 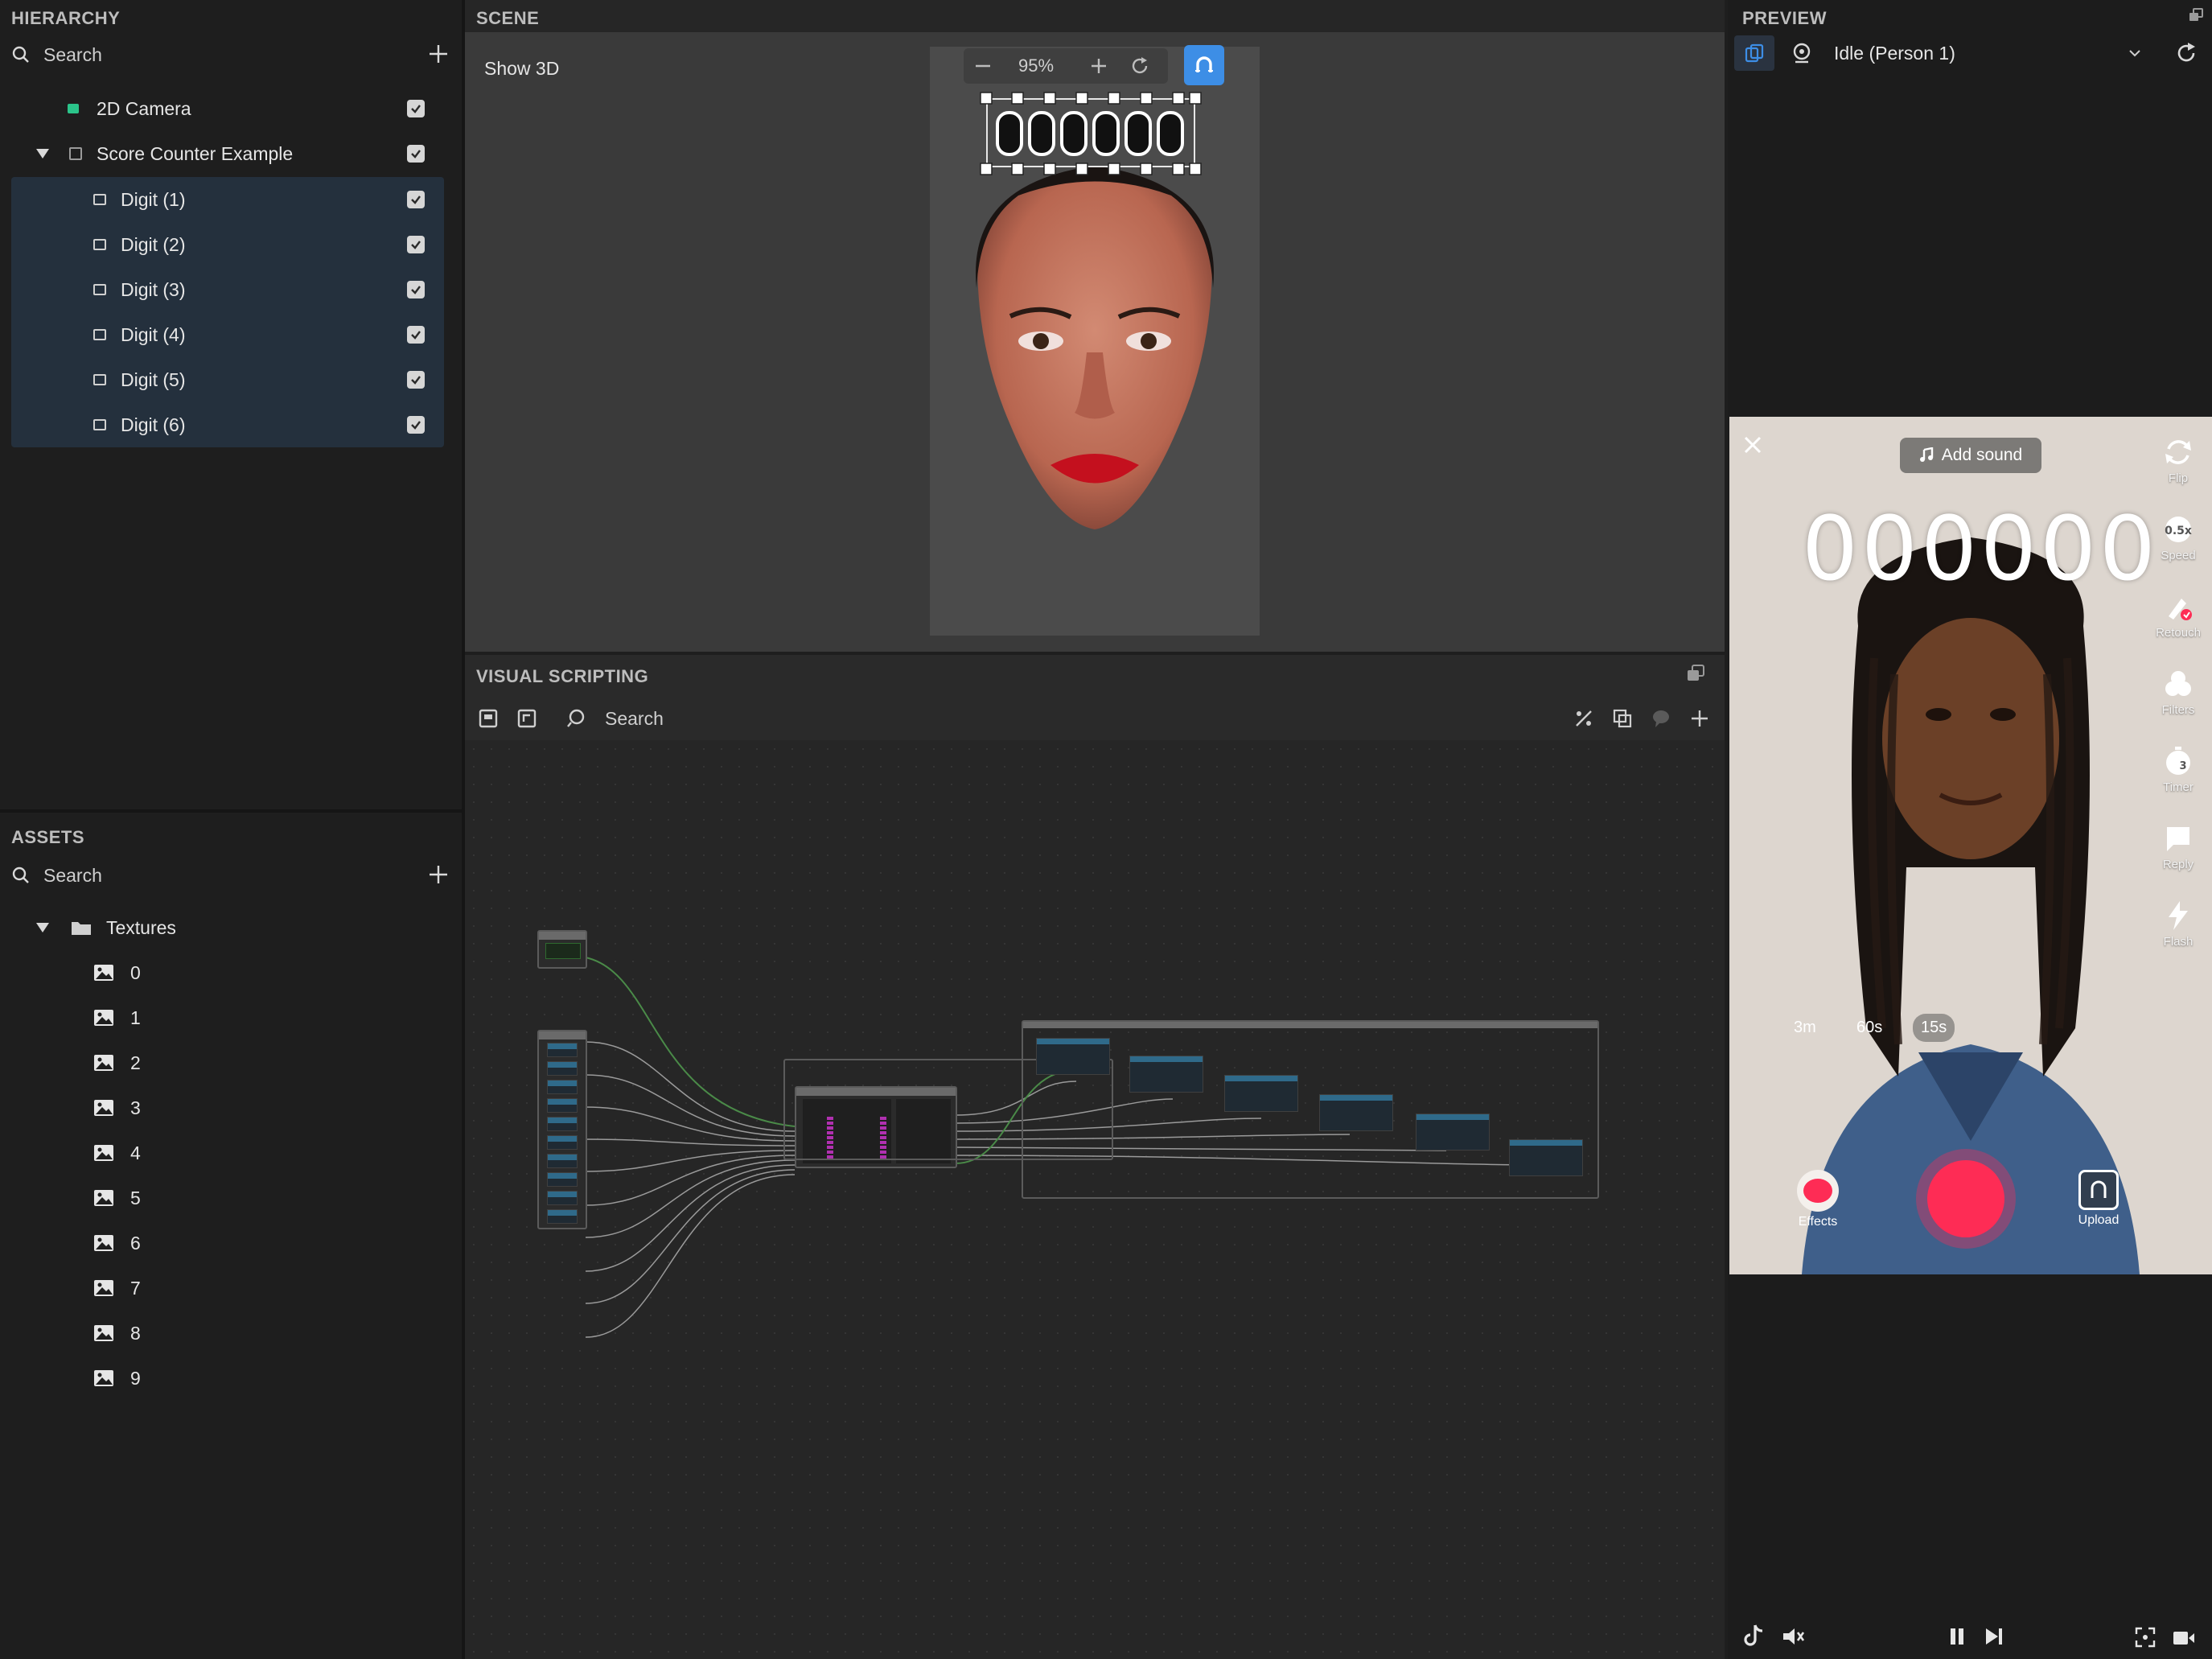 What do you see at coordinates (228, 1378) in the screenshot?
I see `asset-texture-9: 9` at bounding box center [228, 1378].